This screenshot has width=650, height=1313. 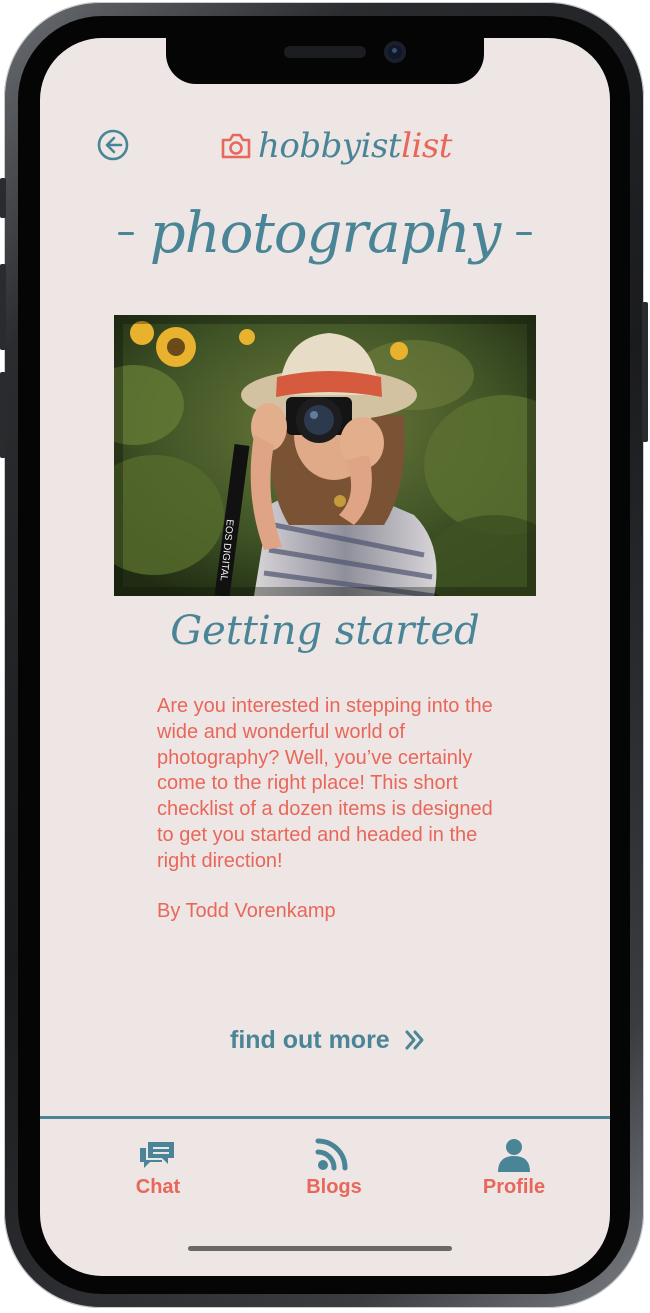 I want to click on page-title-row: photography, so click(x=325, y=233).